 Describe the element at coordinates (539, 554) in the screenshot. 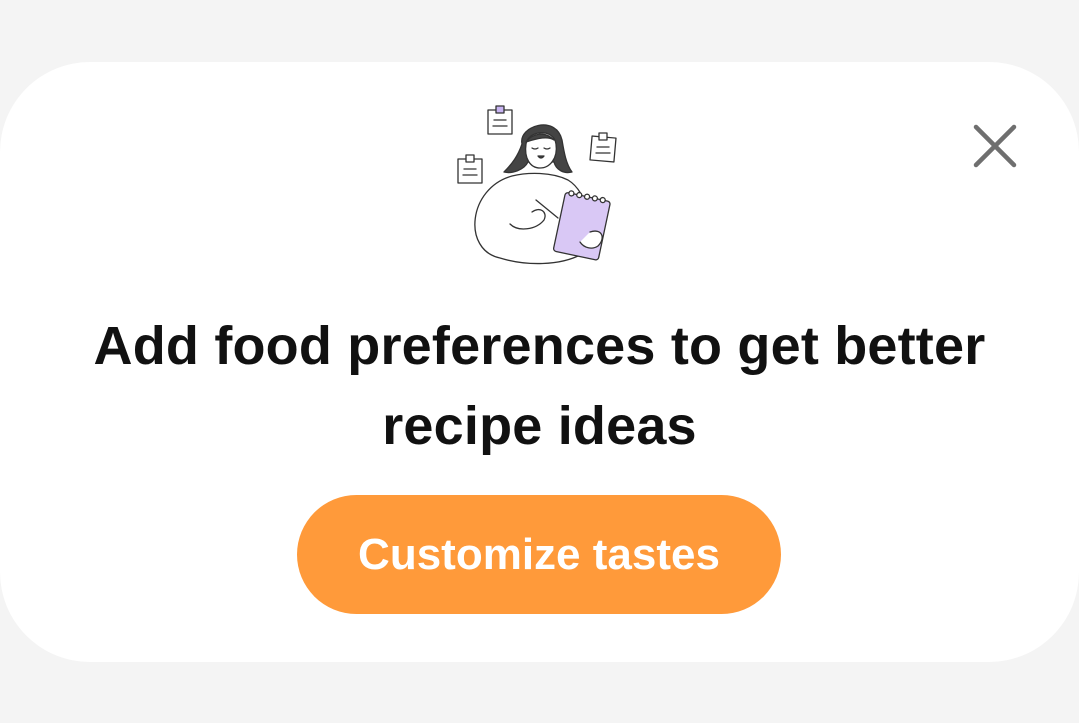

I see `customize-tastes-button: Customize tastes` at that location.